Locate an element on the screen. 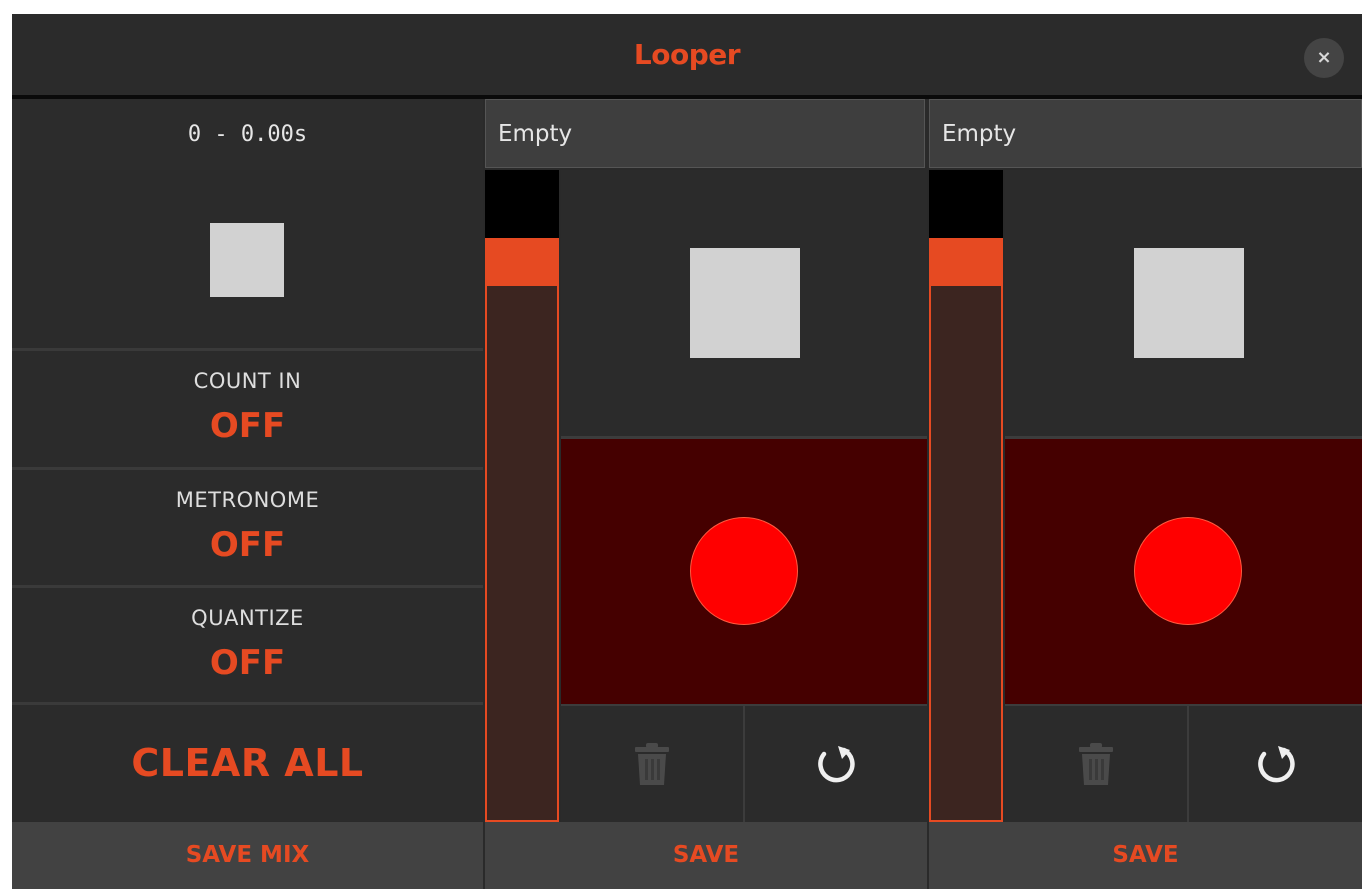  count-in-value: OFF is located at coordinates (247, 426).